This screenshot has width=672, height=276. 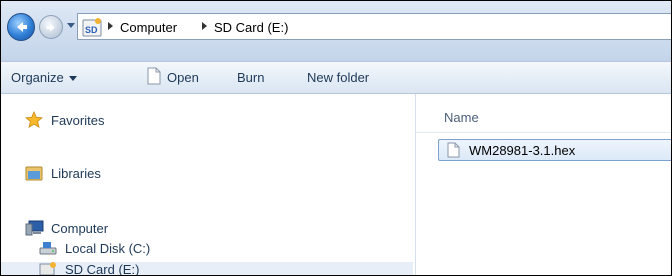 I want to click on organize-button: Organize, so click(x=44, y=77).